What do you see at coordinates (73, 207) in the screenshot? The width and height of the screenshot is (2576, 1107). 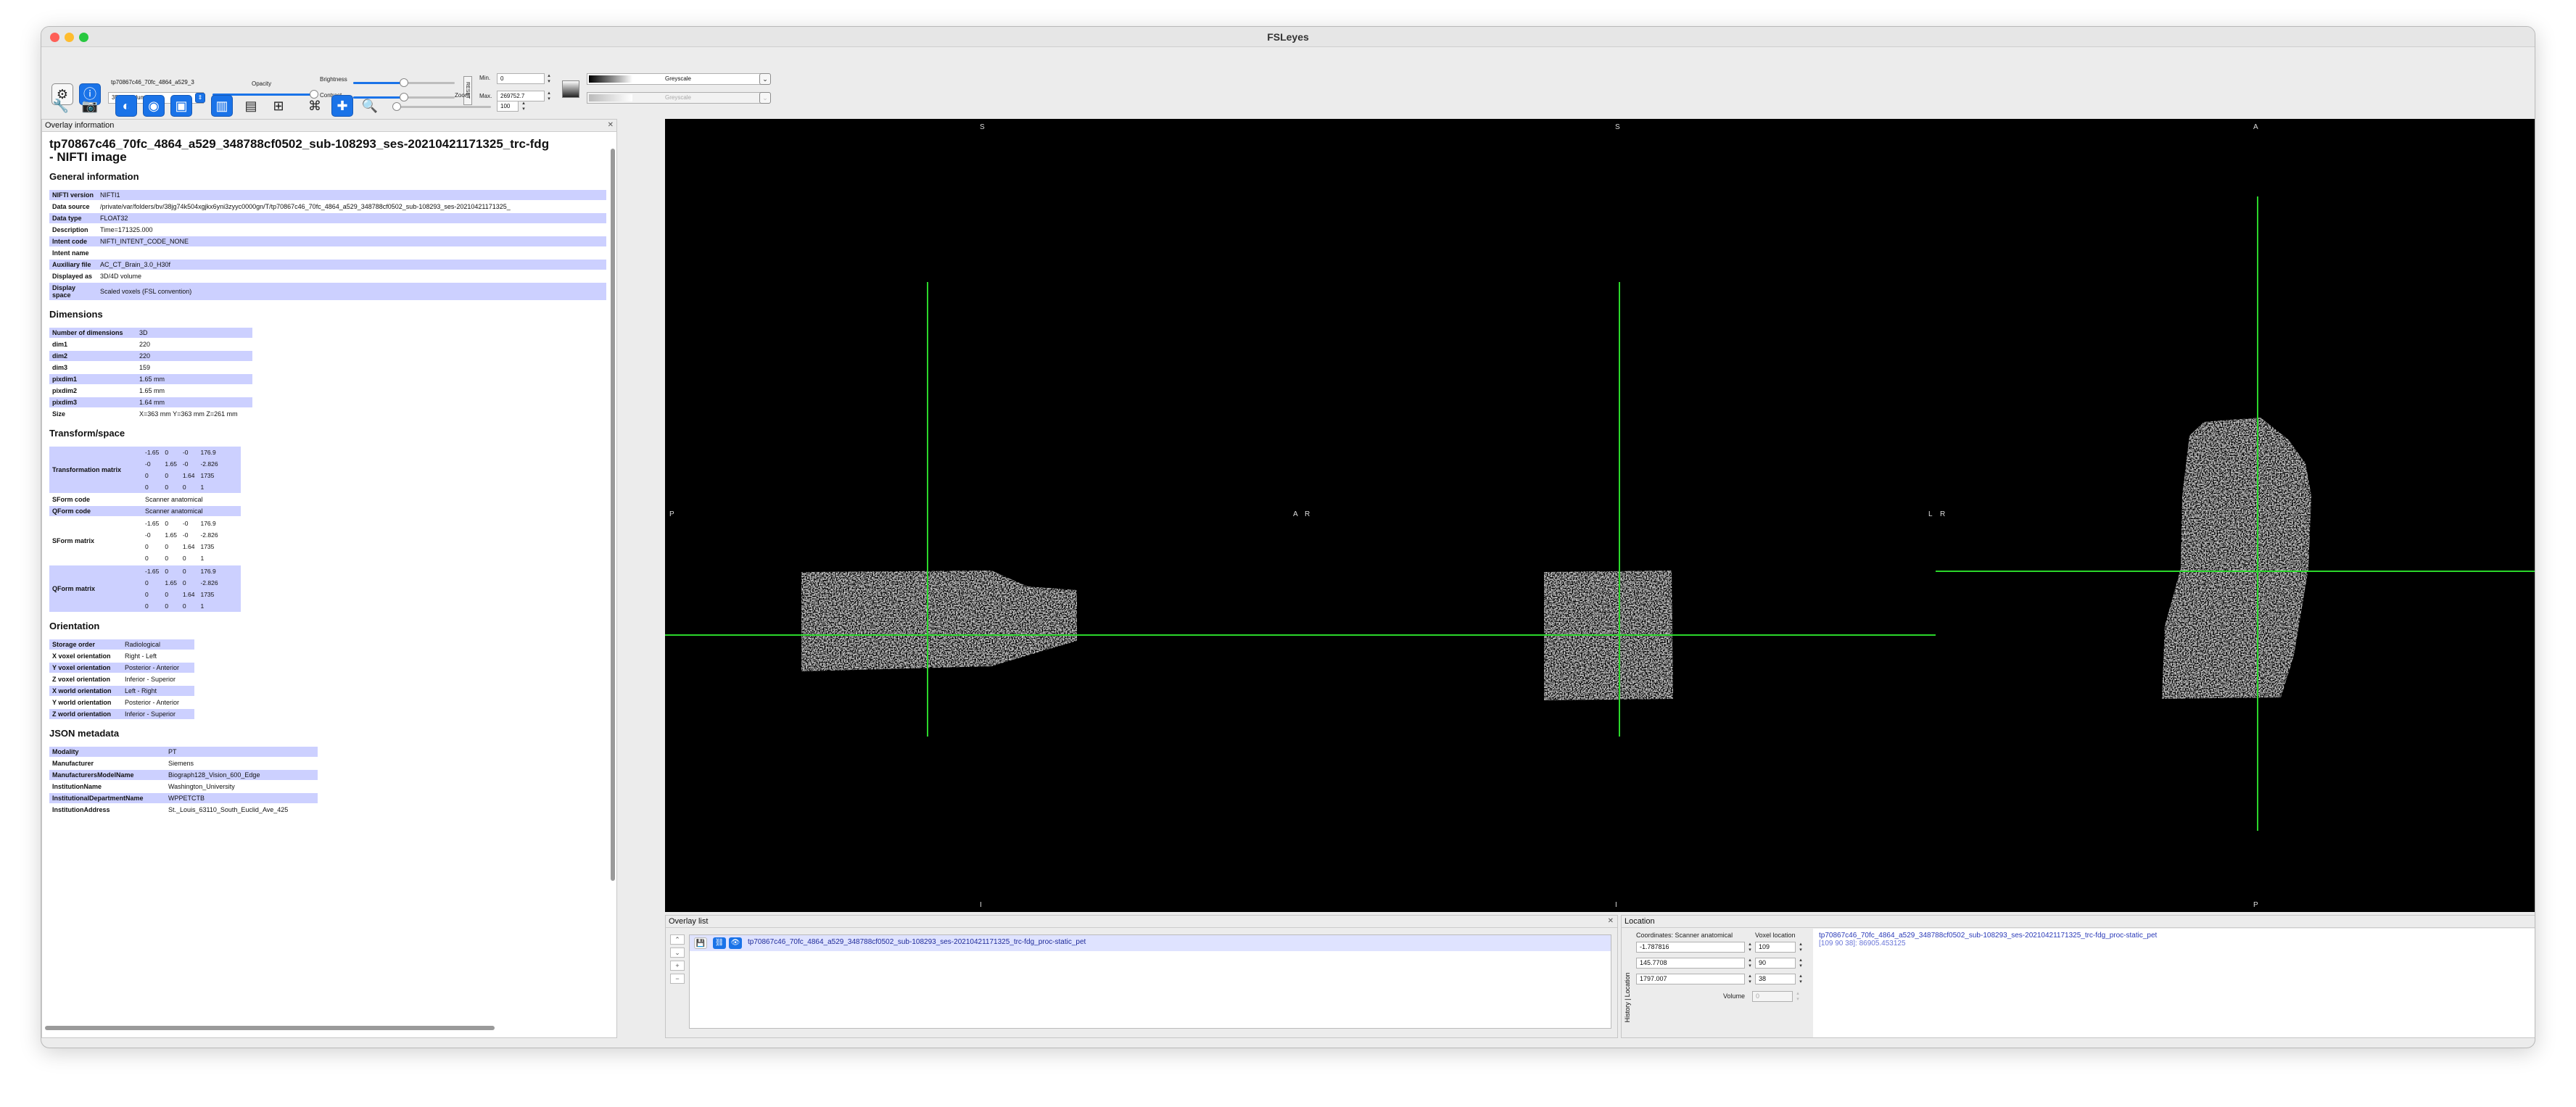 I see `info-key: Data source` at bounding box center [73, 207].